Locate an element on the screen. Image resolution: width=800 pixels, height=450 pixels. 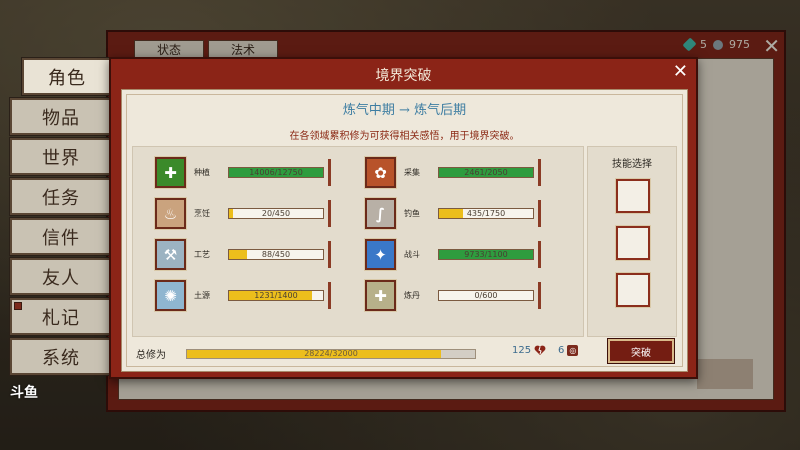
skill-row: ∫ 钓鱼 435/1750 is located at coordinates (452, 213).